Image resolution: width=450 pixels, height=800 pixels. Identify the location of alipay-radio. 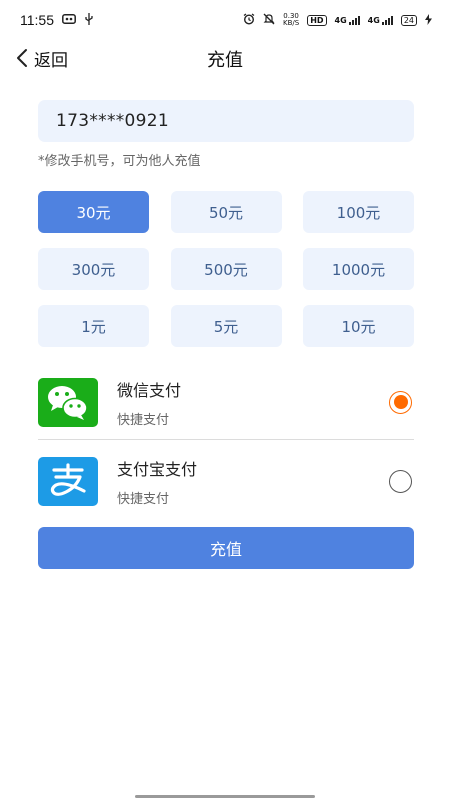
(400, 481).